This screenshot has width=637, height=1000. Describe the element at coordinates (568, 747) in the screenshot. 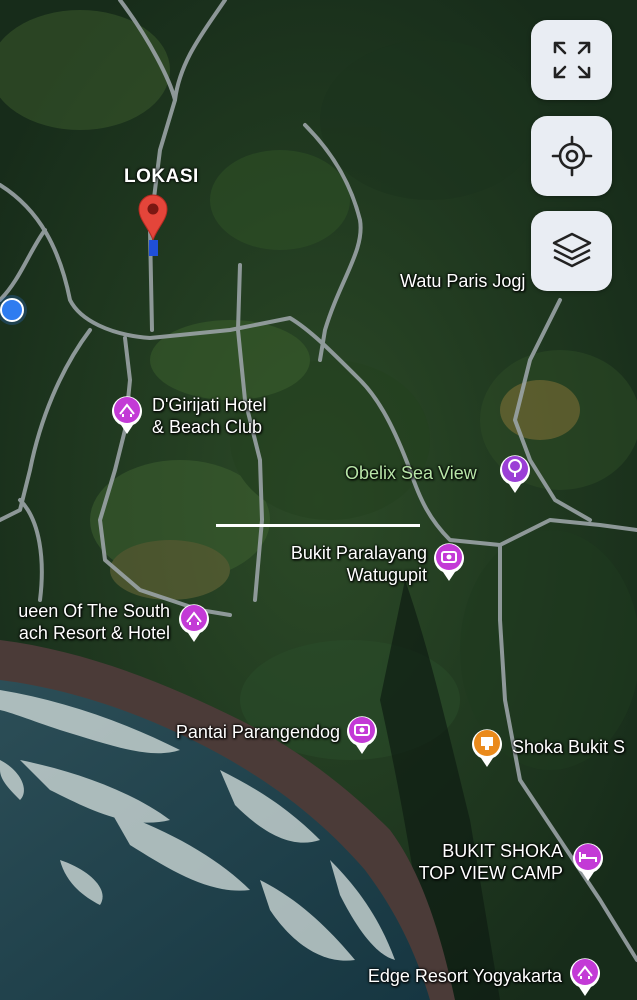

I see `place-label-shoka-bukit: Shoka Bukit S` at that location.